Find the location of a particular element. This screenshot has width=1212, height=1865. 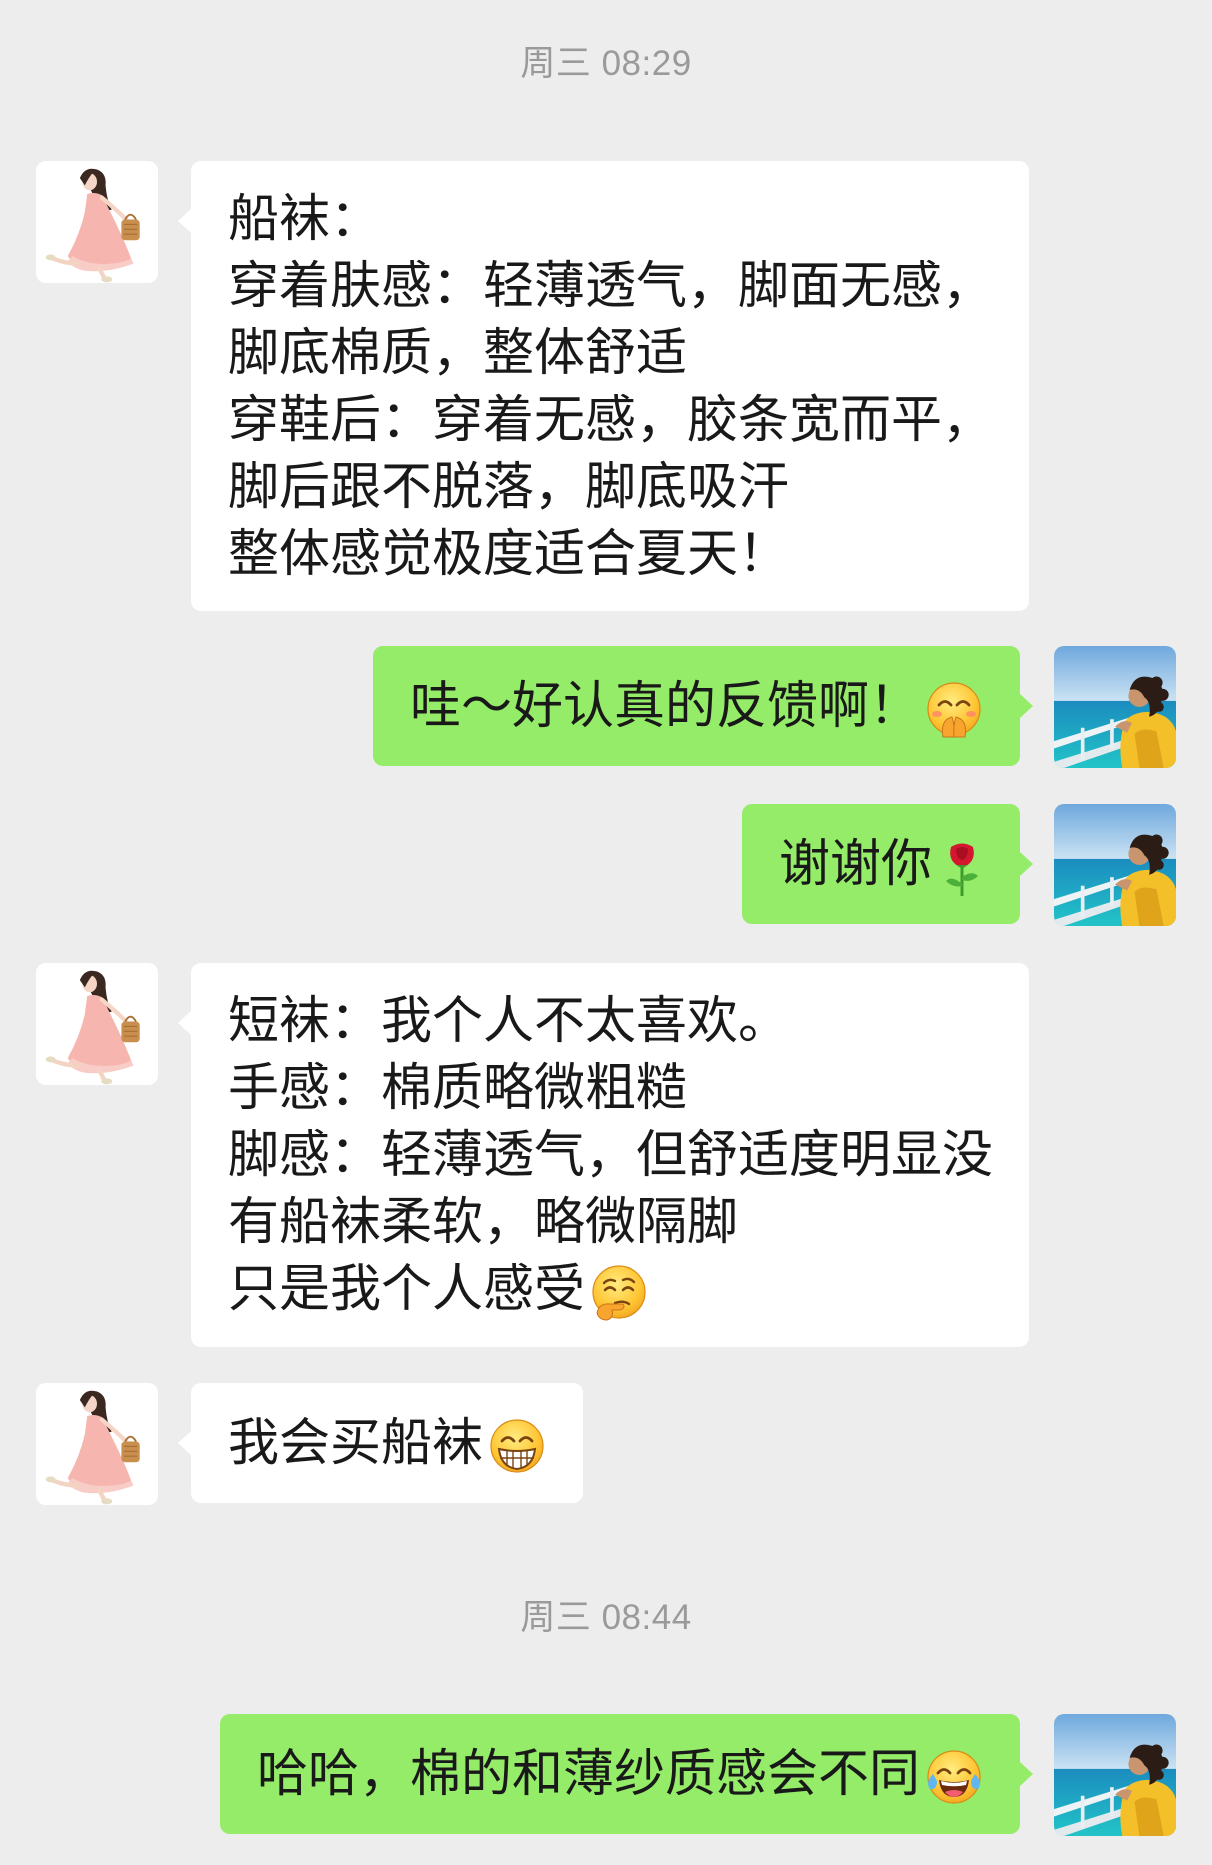

message-line: 船袜： is located at coordinates (305, 218).